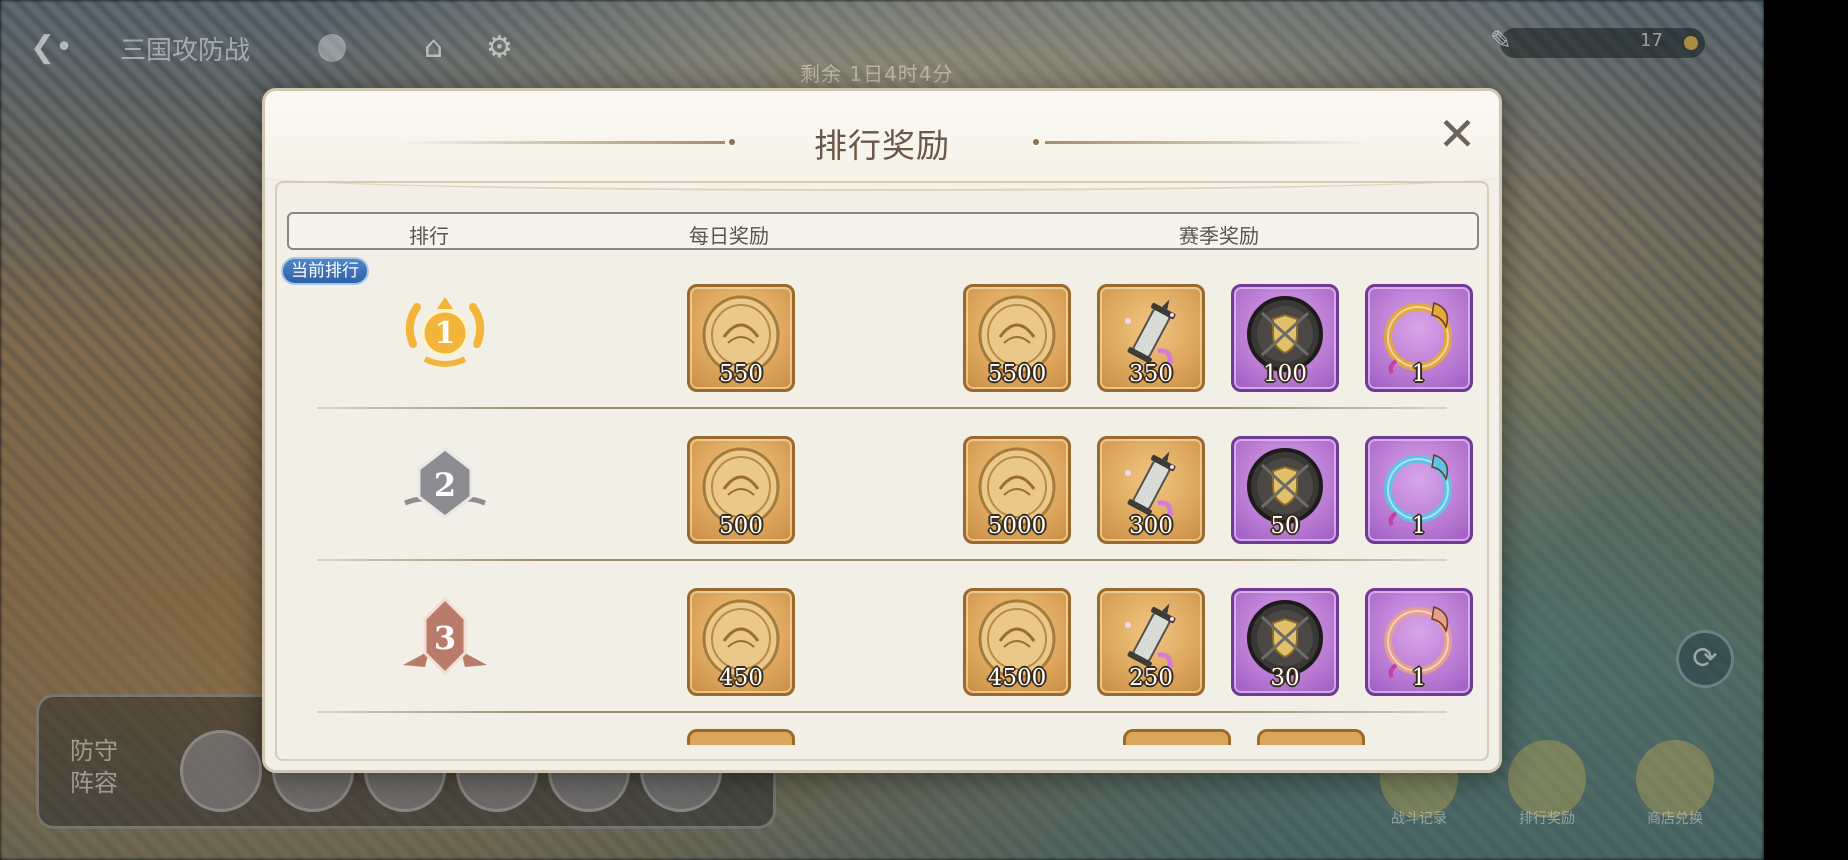  I want to click on ticket-icon: ✎, so click(1501, 41).